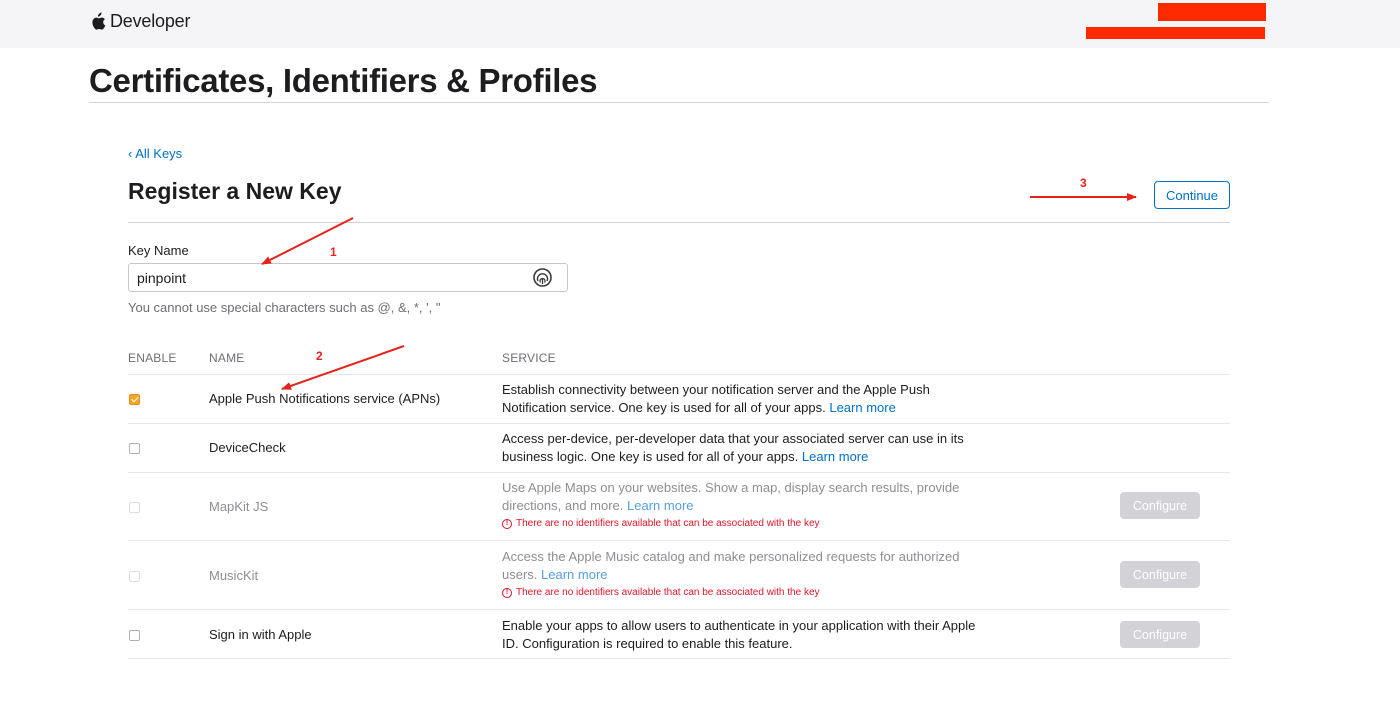 The width and height of the screenshot is (1400, 712). What do you see at coordinates (333, 252) in the screenshot?
I see `annotation-label-1: 1` at bounding box center [333, 252].